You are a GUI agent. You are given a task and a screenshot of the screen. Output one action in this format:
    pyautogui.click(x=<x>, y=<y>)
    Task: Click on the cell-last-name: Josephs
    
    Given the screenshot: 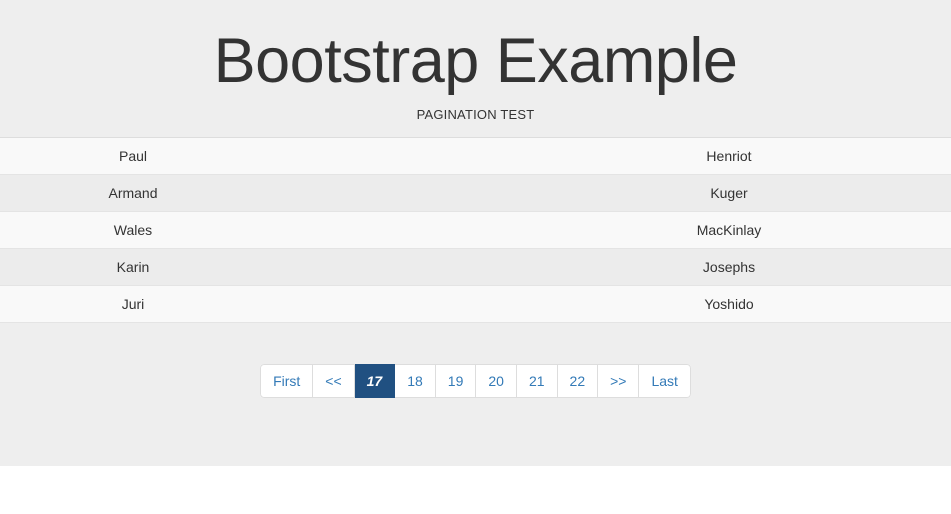 What is the action you would take?
    pyautogui.click(x=729, y=267)
    